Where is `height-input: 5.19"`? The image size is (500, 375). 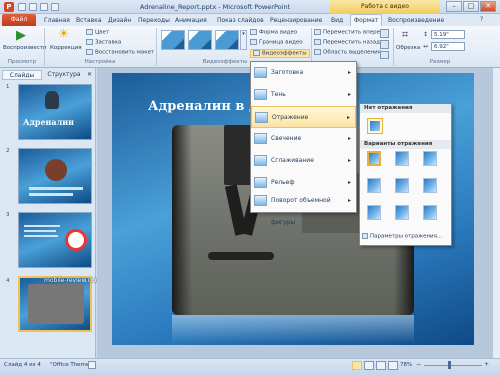 height-input: 5.19" is located at coordinates (448, 34).